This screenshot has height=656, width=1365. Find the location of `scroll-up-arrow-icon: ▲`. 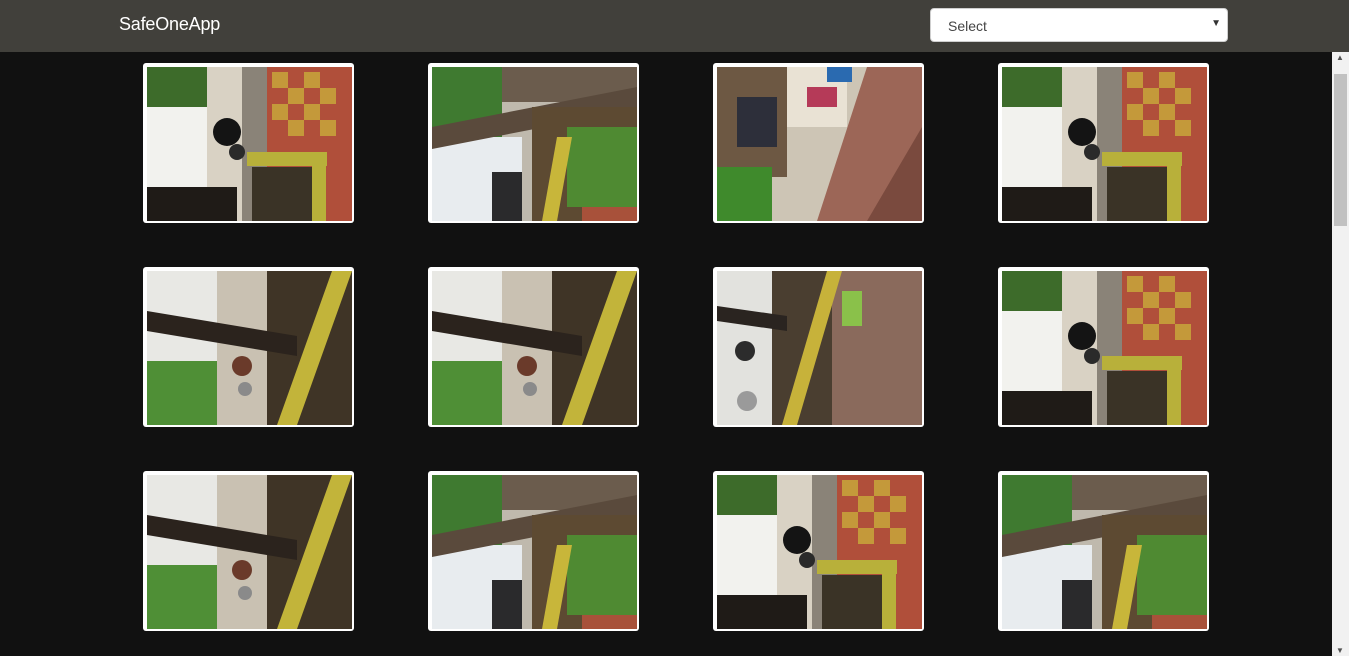

scroll-up-arrow-icon: ▲ is located at coordinates (1340, 57).